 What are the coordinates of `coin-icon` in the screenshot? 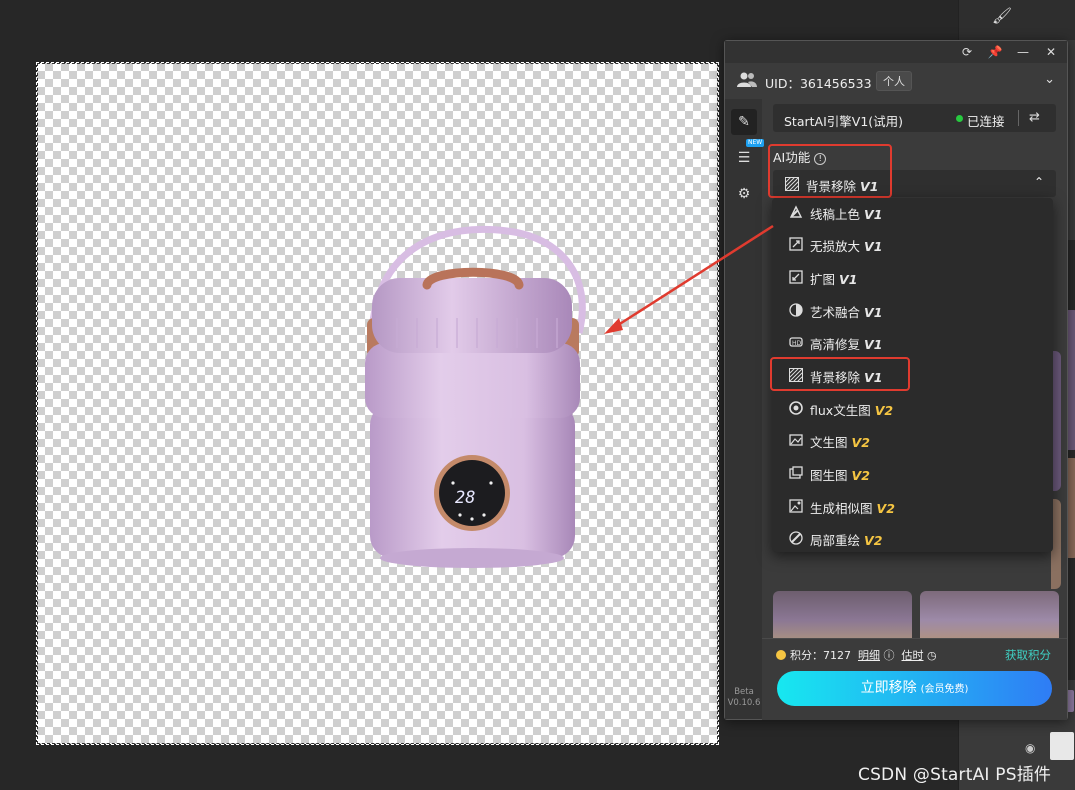 It's located at (781, 655).